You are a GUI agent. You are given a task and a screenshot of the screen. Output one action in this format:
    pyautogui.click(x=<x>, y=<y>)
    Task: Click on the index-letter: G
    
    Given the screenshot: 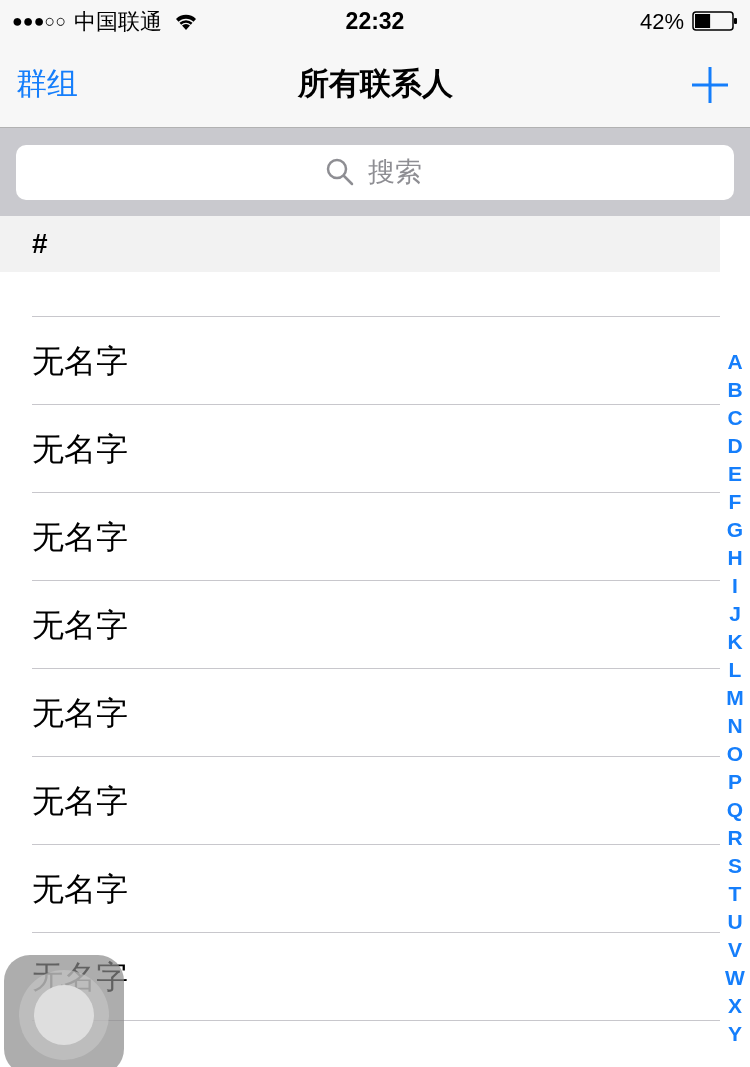 What is the action you would take?
    pyautogui.click(x=735, y=530)
    